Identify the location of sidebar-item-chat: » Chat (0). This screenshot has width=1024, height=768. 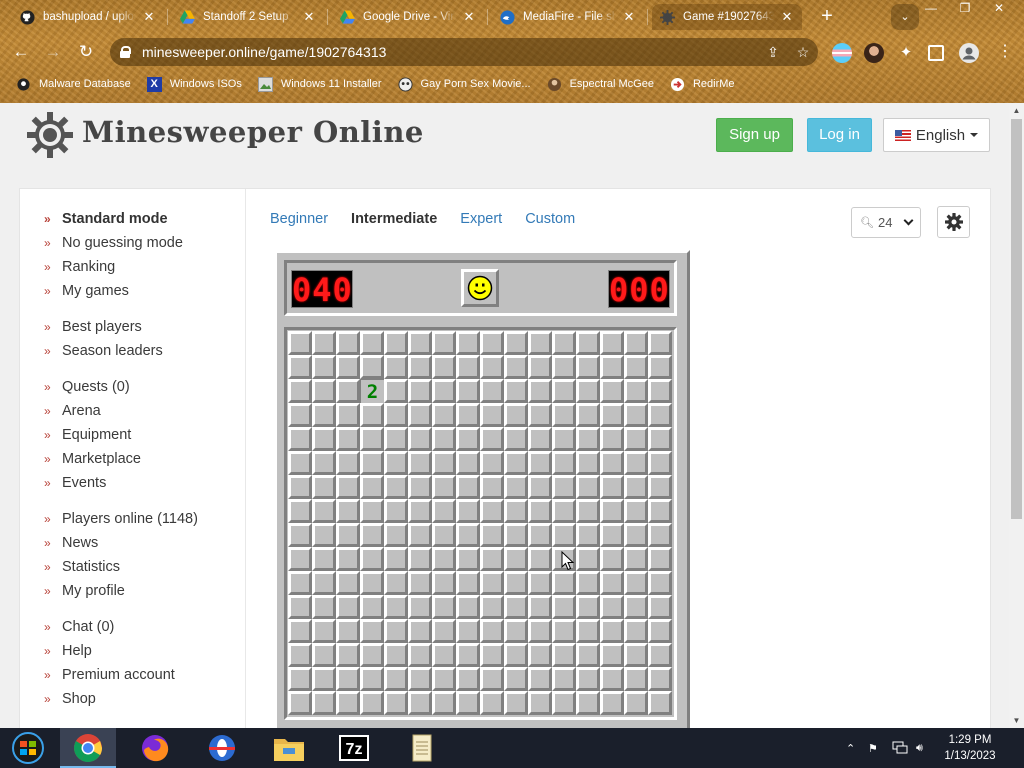
(109, 627).